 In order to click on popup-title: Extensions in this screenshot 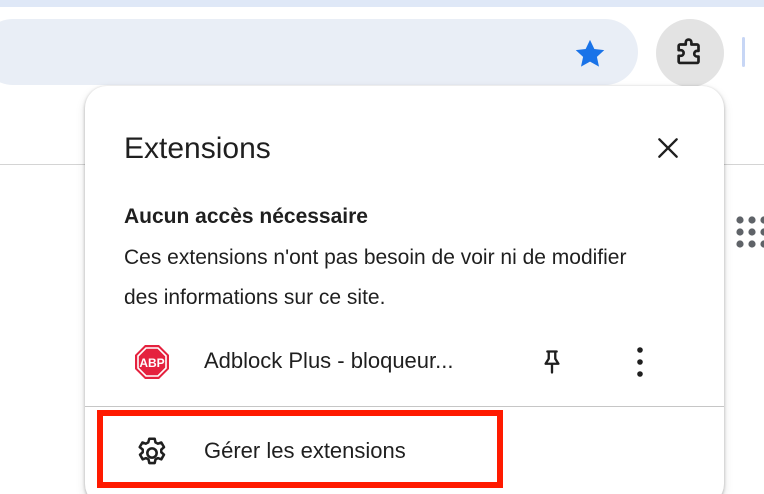, I will do `click(197, 148)`.